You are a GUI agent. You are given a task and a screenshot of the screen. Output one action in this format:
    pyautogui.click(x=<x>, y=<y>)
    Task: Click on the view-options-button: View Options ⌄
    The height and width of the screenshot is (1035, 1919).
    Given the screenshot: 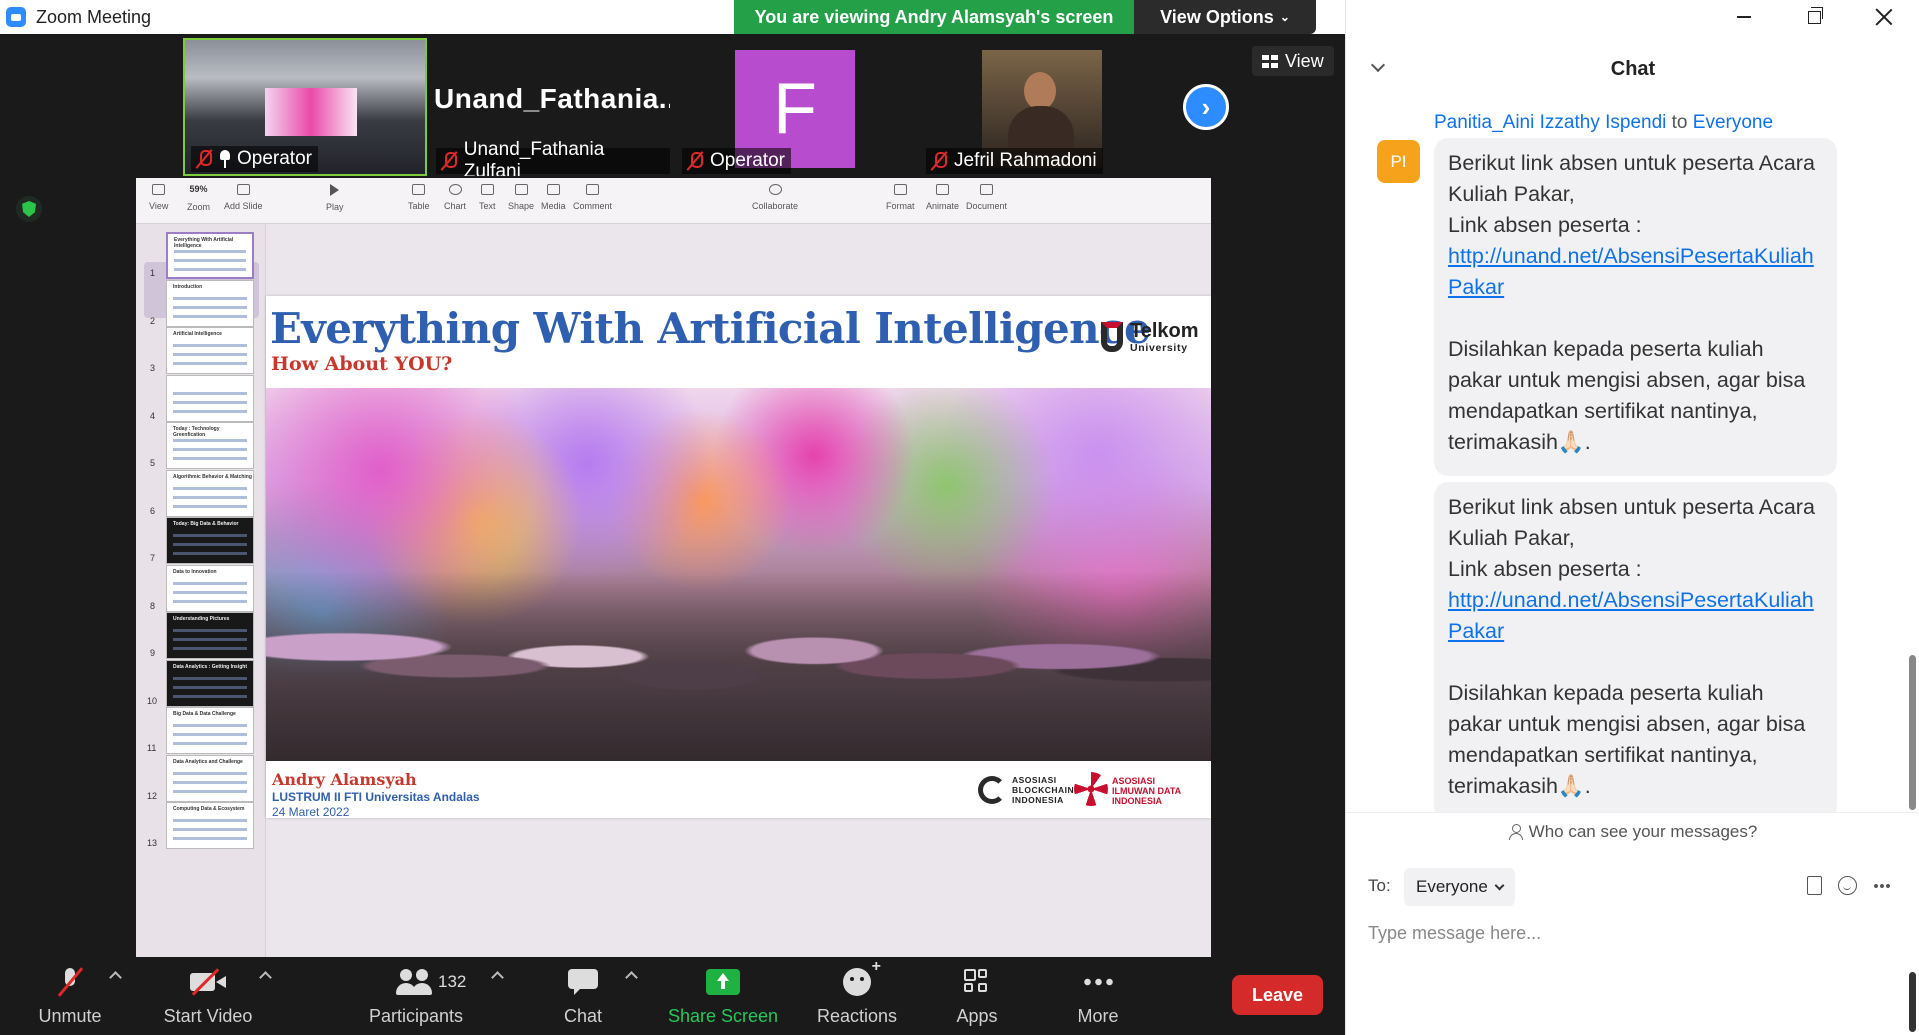 What is the action you would take?
    pyautogui.click(x=1225, y=17)
    